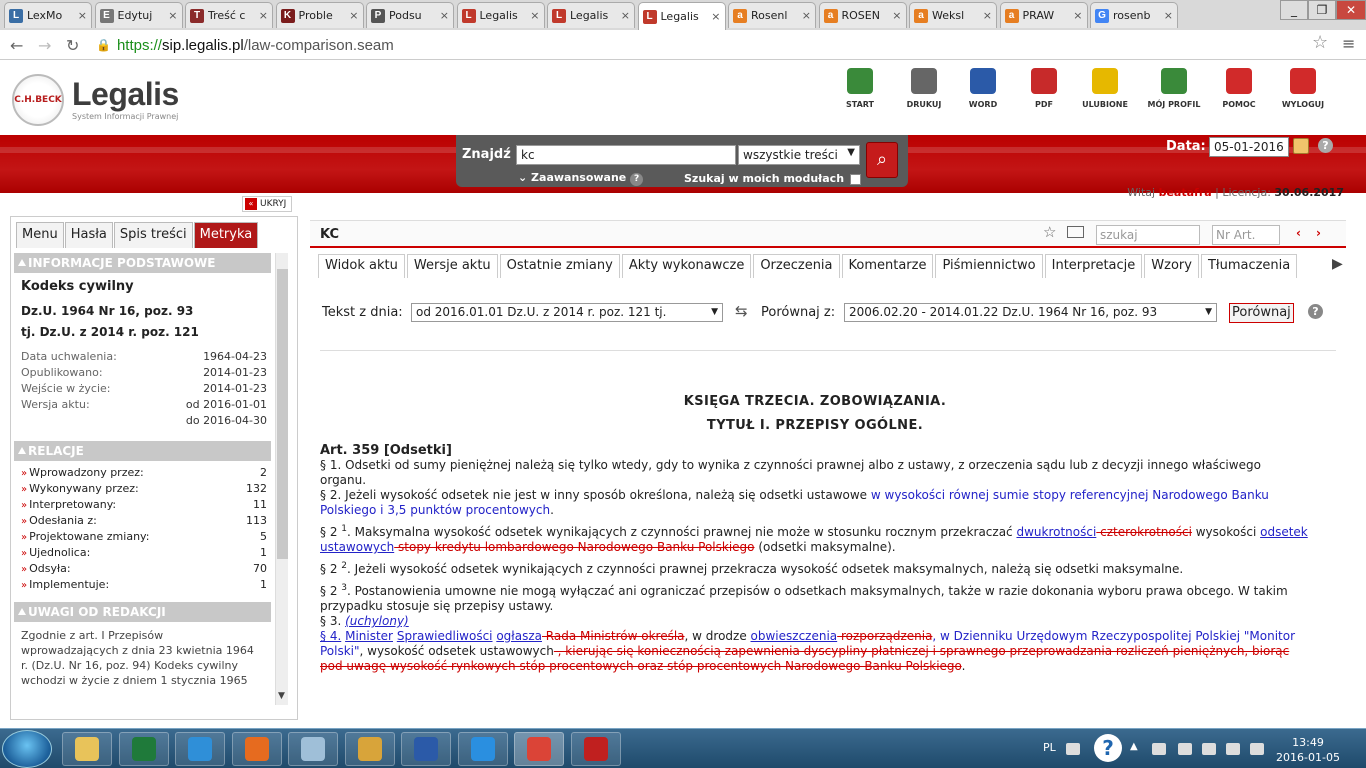 This screenshot has width=1366, height=768. What do you see at coordinates (16, 45) in the screenshot?
I see `back-icon: ←` at bounding box center [16, 45].